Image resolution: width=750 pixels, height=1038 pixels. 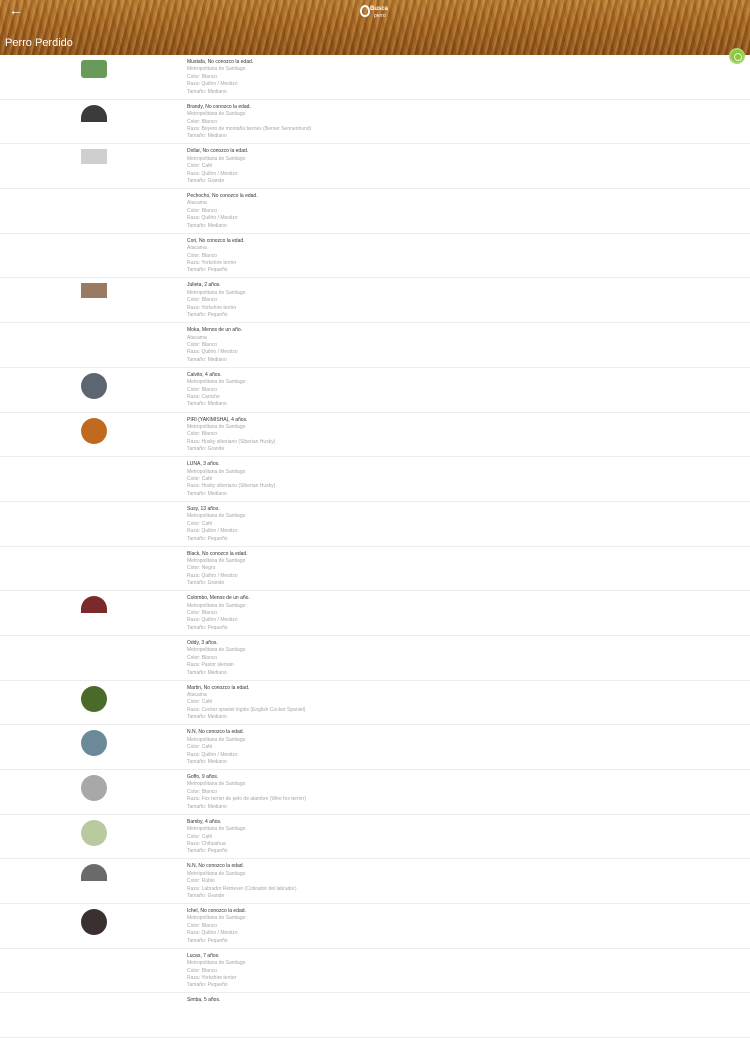 I want to click on dog-color: Color: Rubio, so click(x=201, y=881).